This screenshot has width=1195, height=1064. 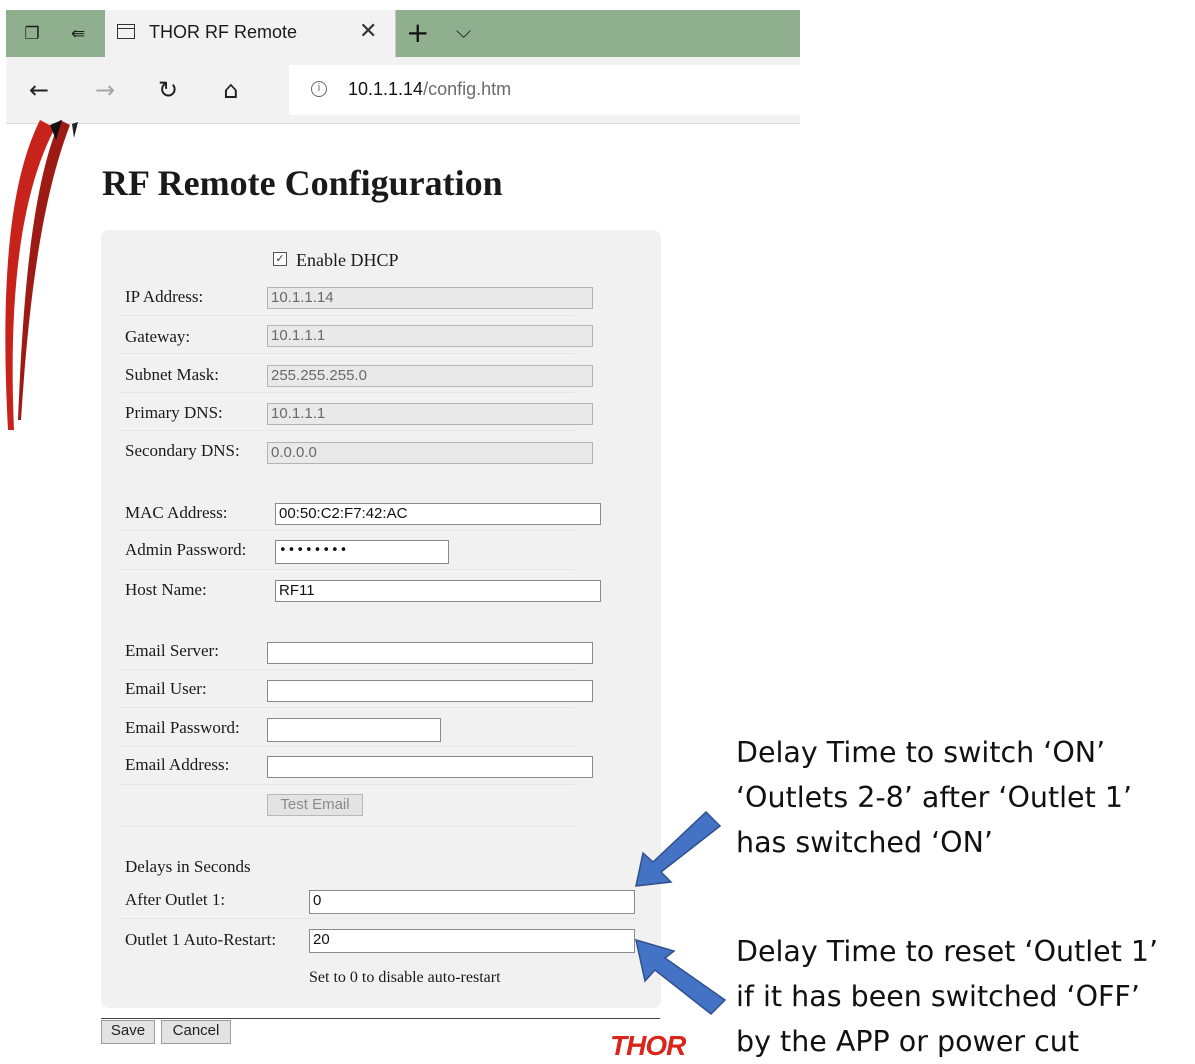 What do you see at coordinates (403, 33) in the screenshot?
I see `browser-tab-strip: ❐ ⇚ THOR RF Remote ✕ + ⌵` at bounding box center [403, 33].